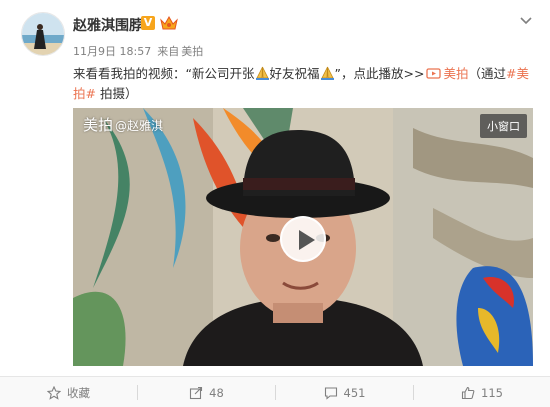 This screenshot has height=407, width=550. I want to click on comment-button: 451, so click(344, 392).